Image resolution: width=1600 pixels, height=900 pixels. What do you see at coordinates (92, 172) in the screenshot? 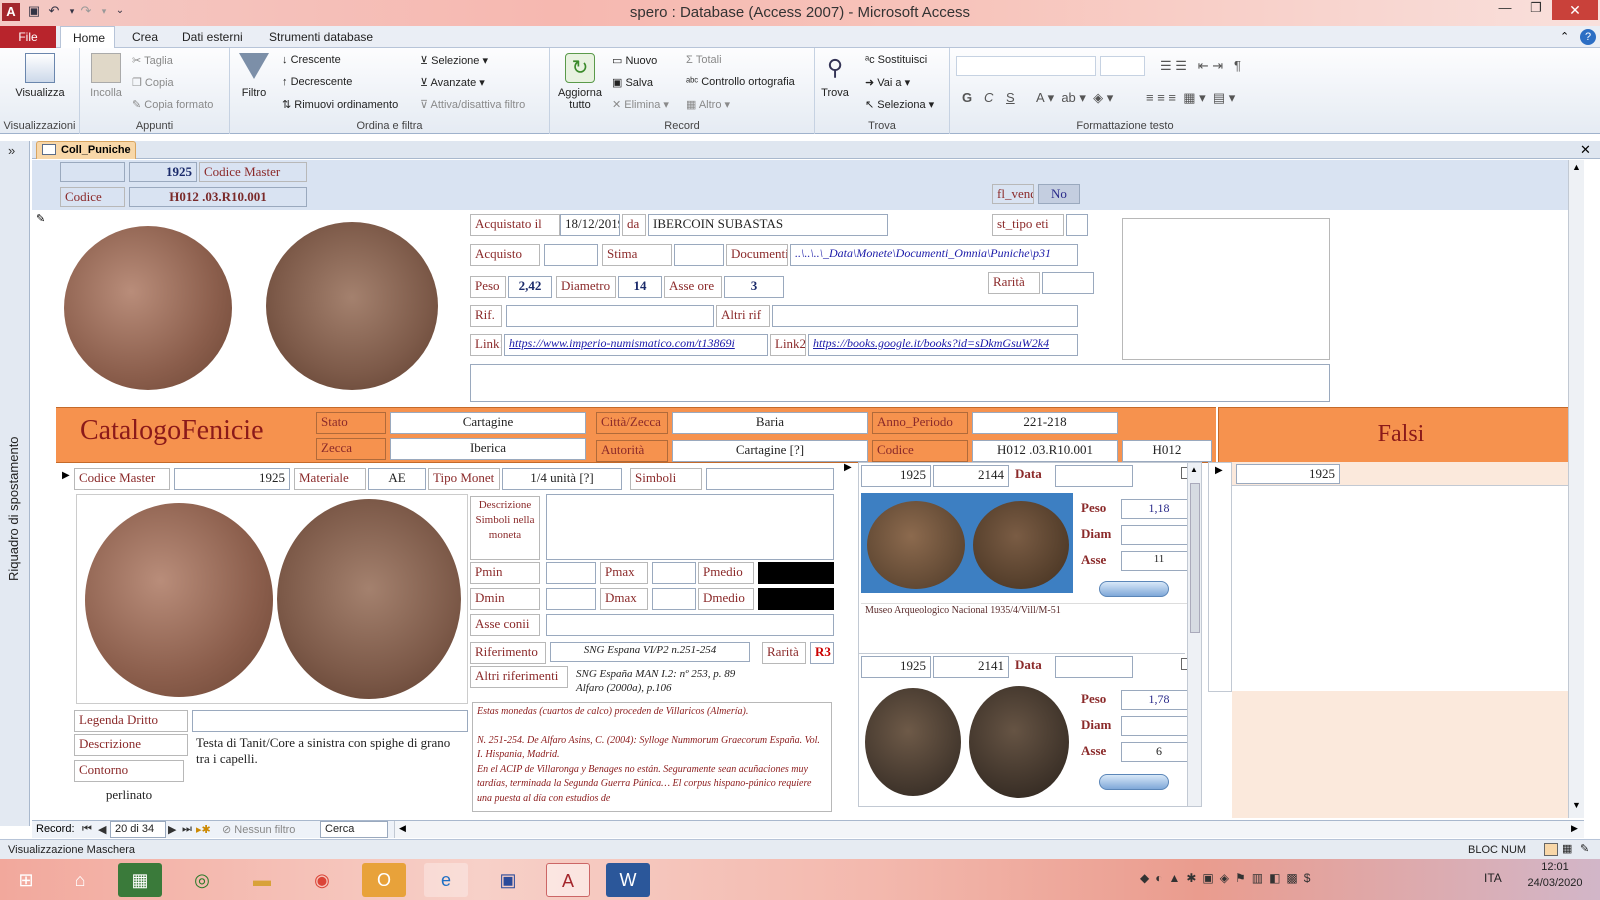
I see `header-blank-field` at bounding box center [92, 172].